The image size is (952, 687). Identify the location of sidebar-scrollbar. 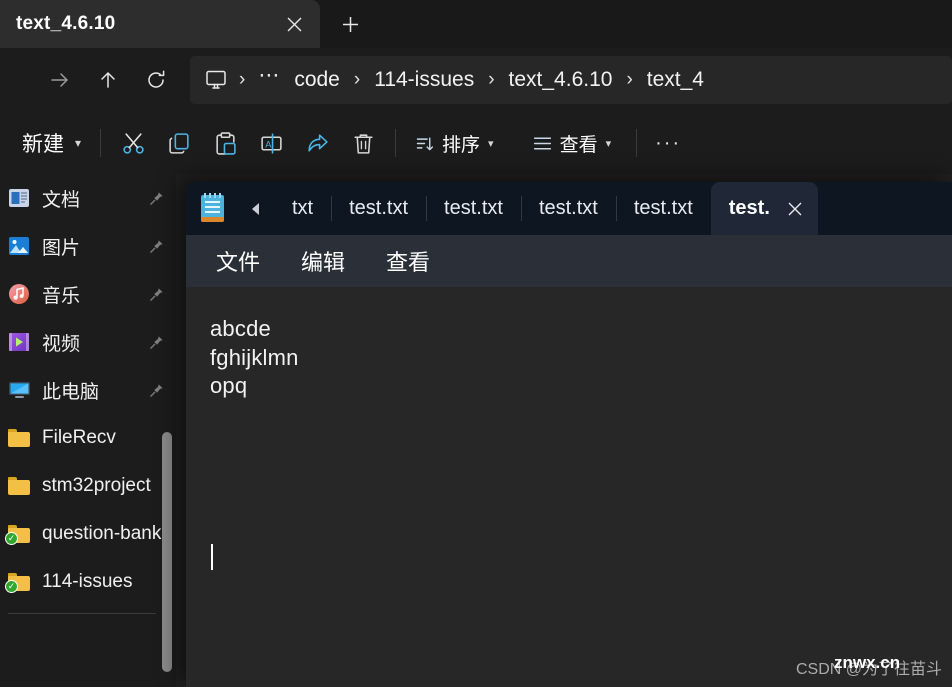
(167, 552).